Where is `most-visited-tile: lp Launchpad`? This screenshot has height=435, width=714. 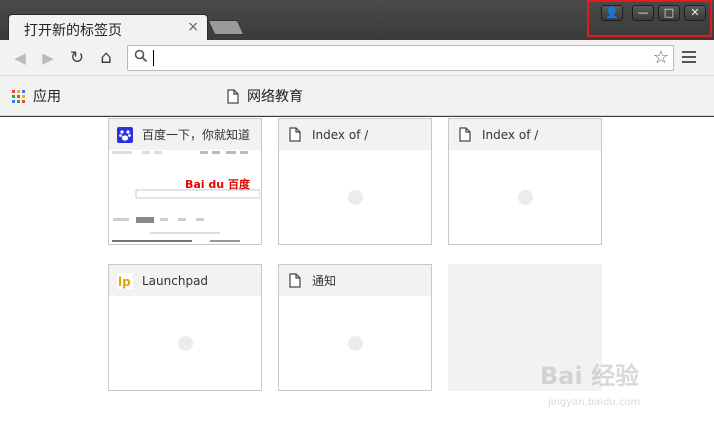 most-visited-tile: lp Launchpad is located at coordinates (185, 327).